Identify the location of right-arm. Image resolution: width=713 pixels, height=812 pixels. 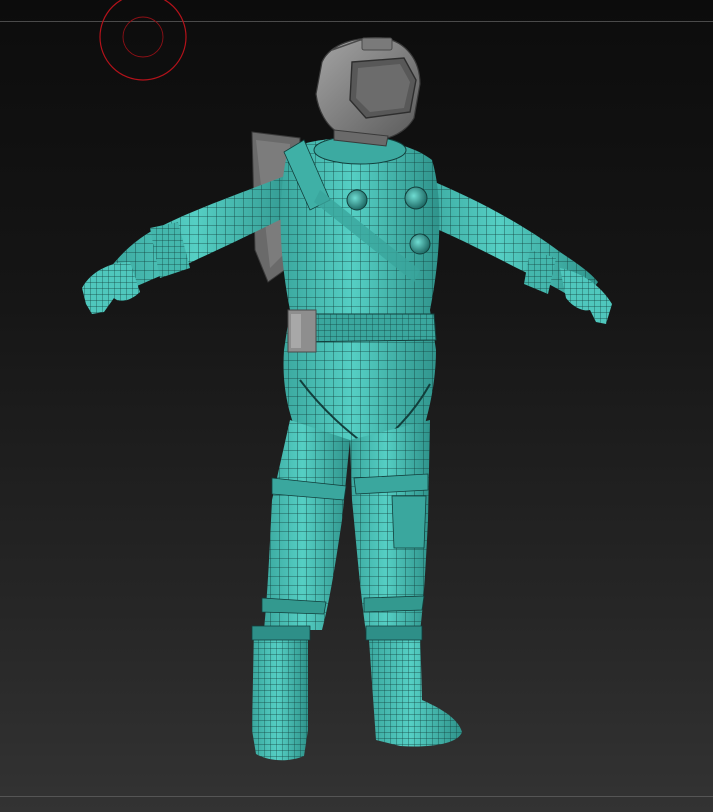
(516, 250).